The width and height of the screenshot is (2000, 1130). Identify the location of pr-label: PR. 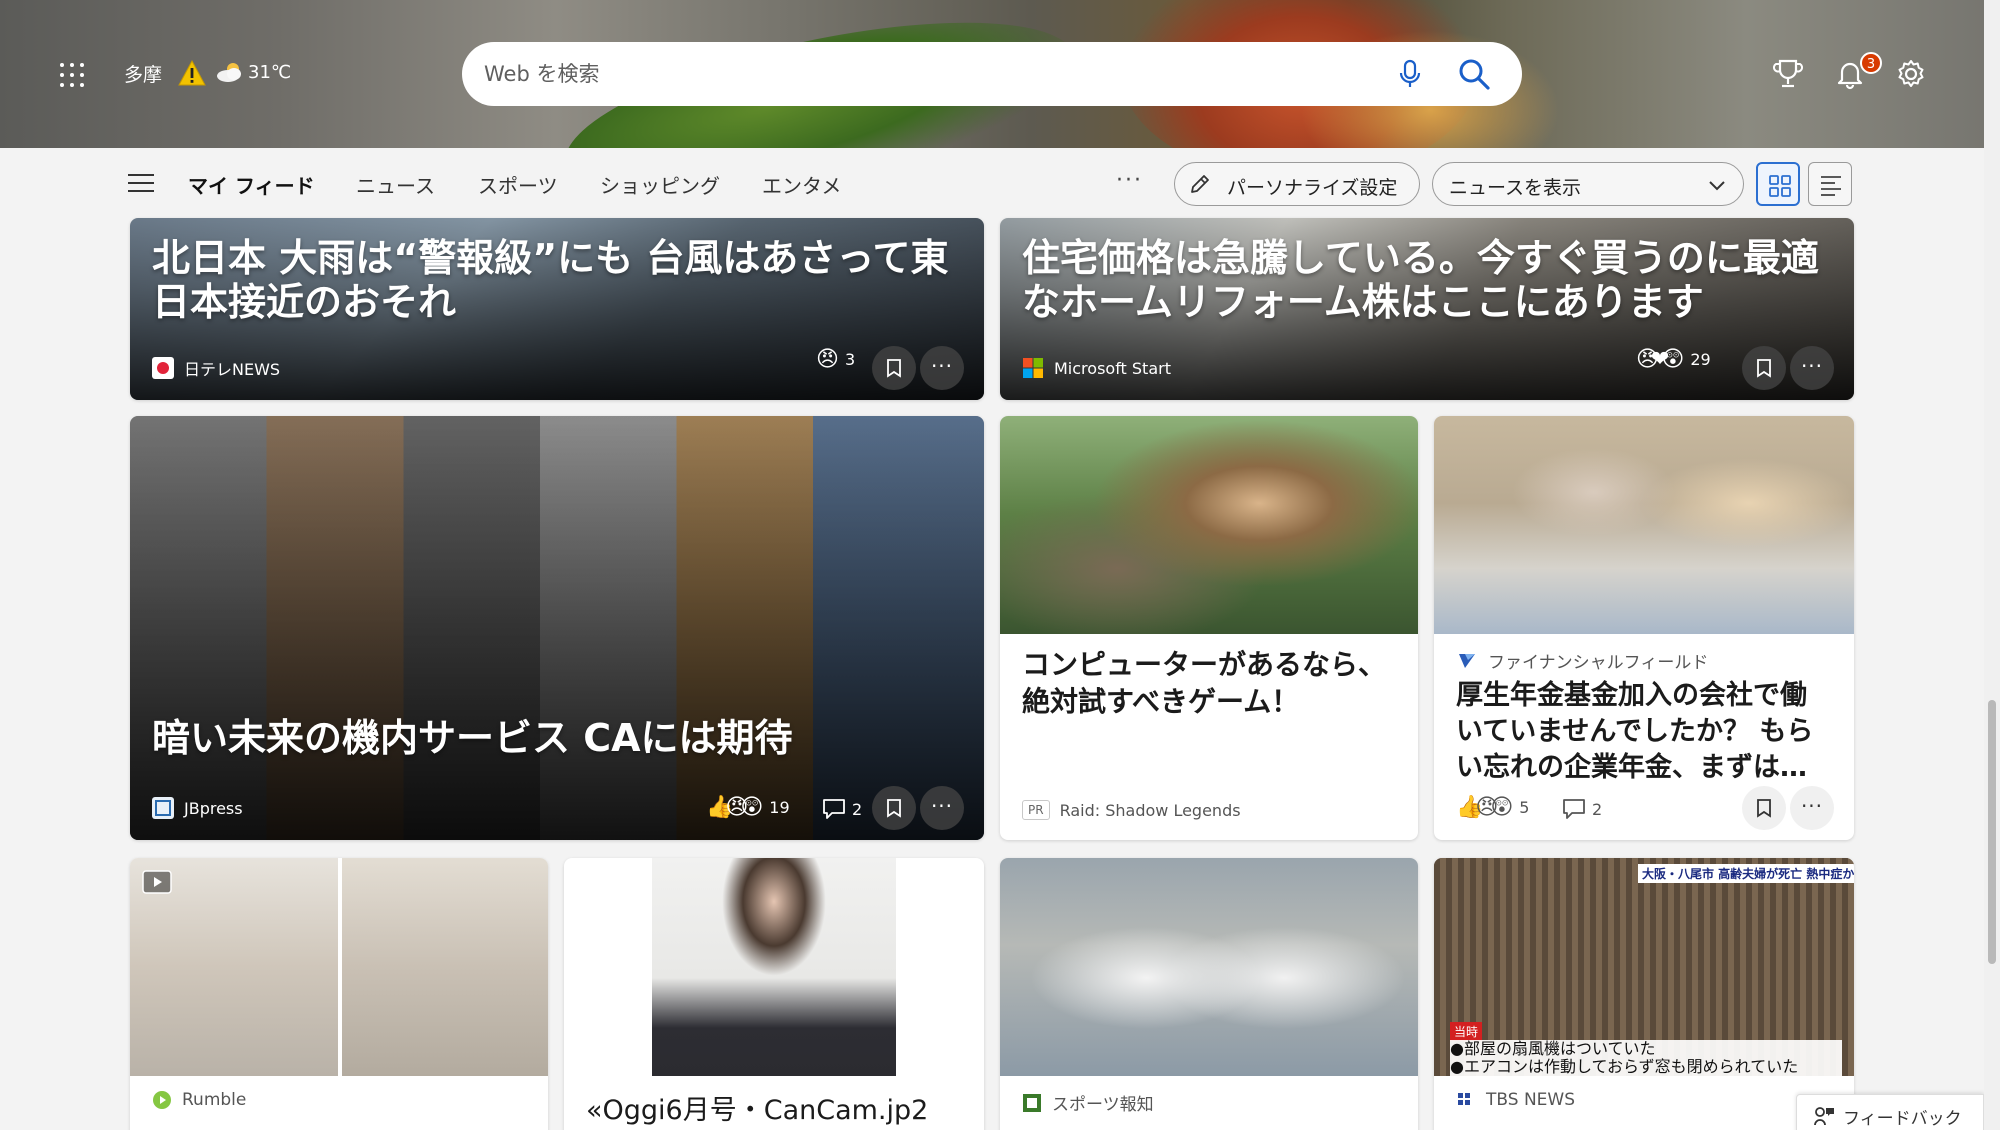
(1036, 810).